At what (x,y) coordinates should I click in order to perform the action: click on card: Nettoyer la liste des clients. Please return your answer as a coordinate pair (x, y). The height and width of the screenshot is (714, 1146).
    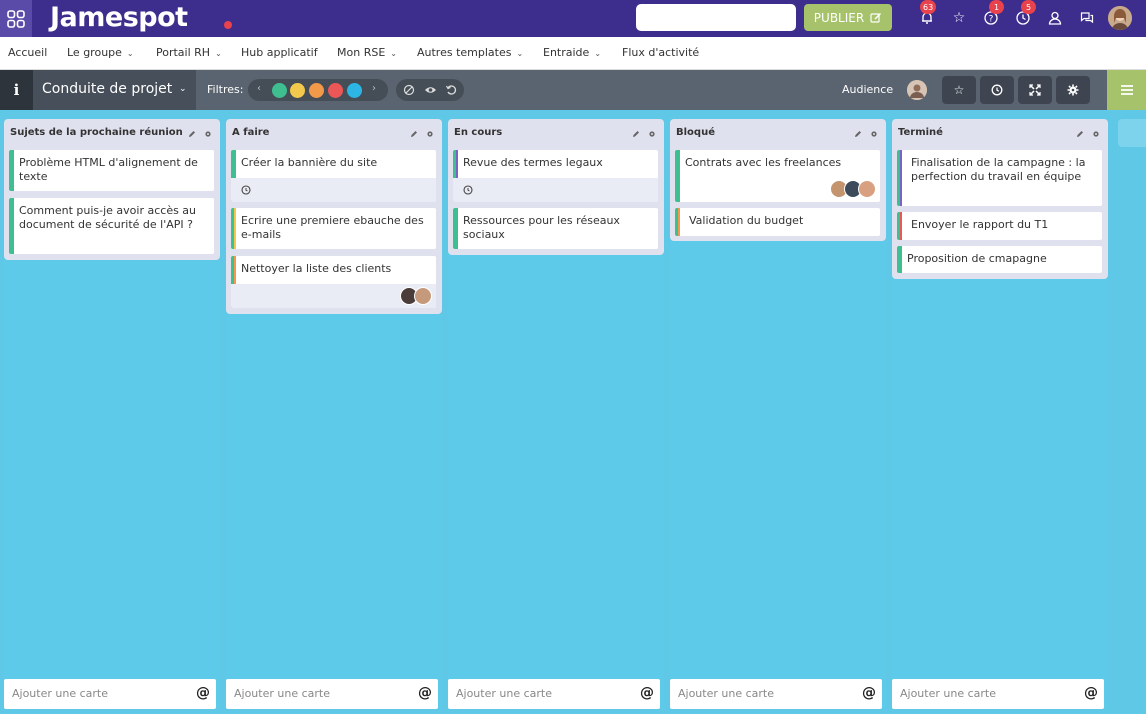
    Looking at the image, I should click on (333, 282).